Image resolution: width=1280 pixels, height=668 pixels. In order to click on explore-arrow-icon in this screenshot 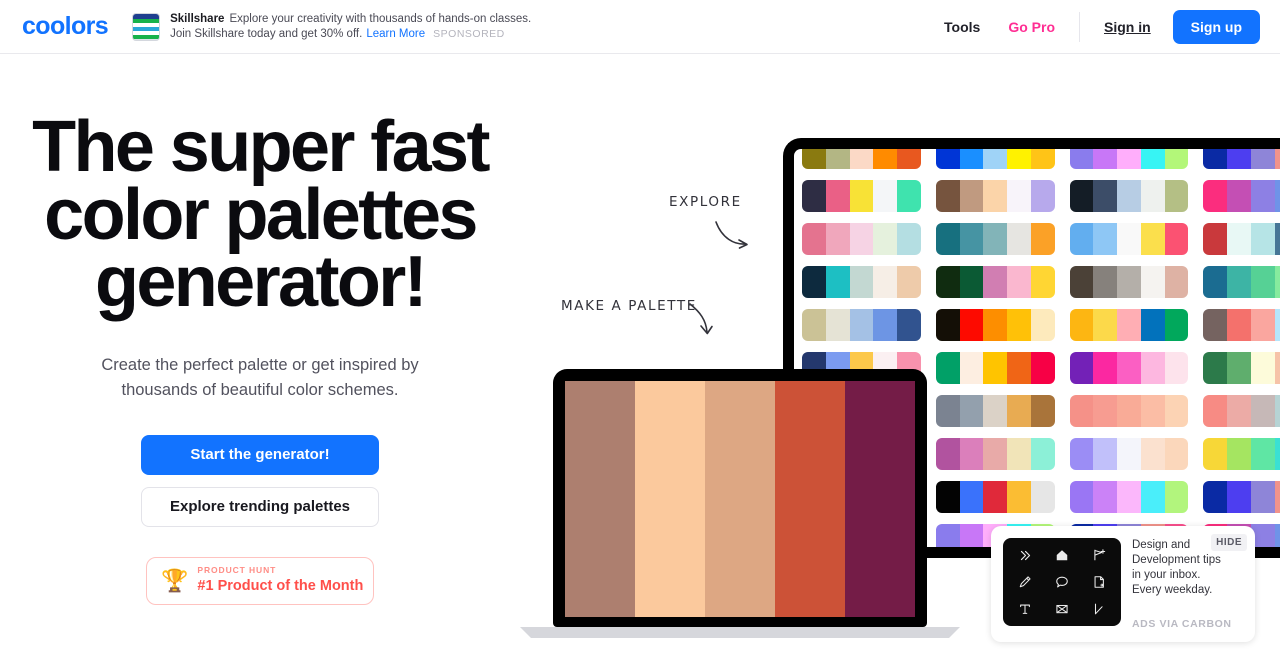, I will do `click(731, 235)`.